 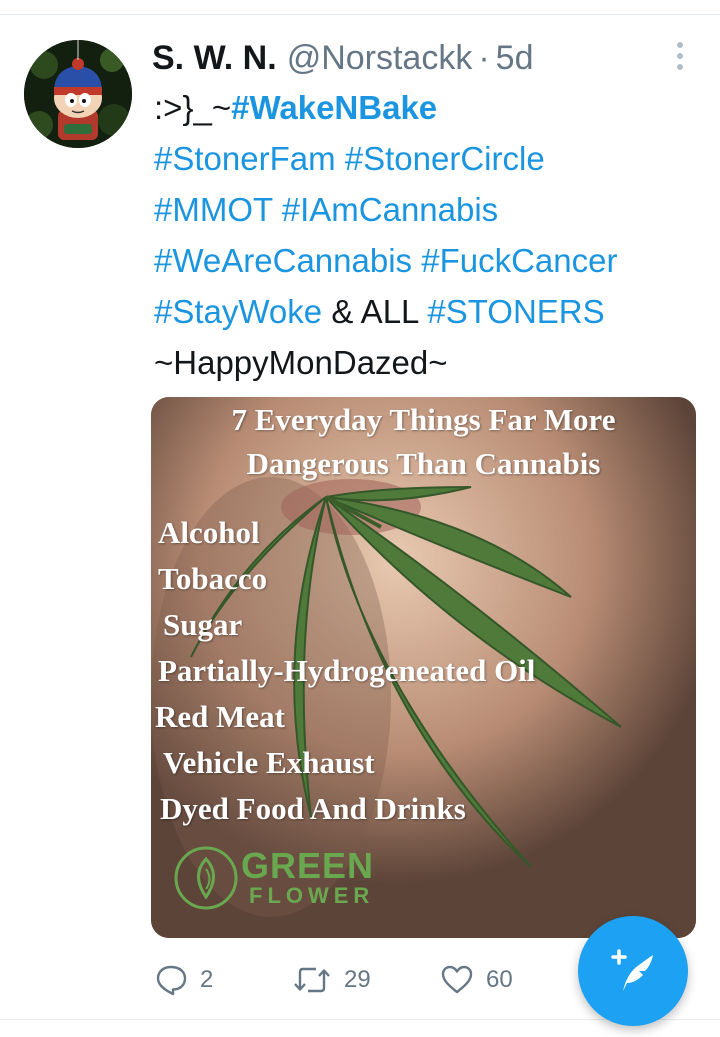 I want to click on tweet-text-line: #MMOT #IAmCannabis, so click(x=434, y=209).